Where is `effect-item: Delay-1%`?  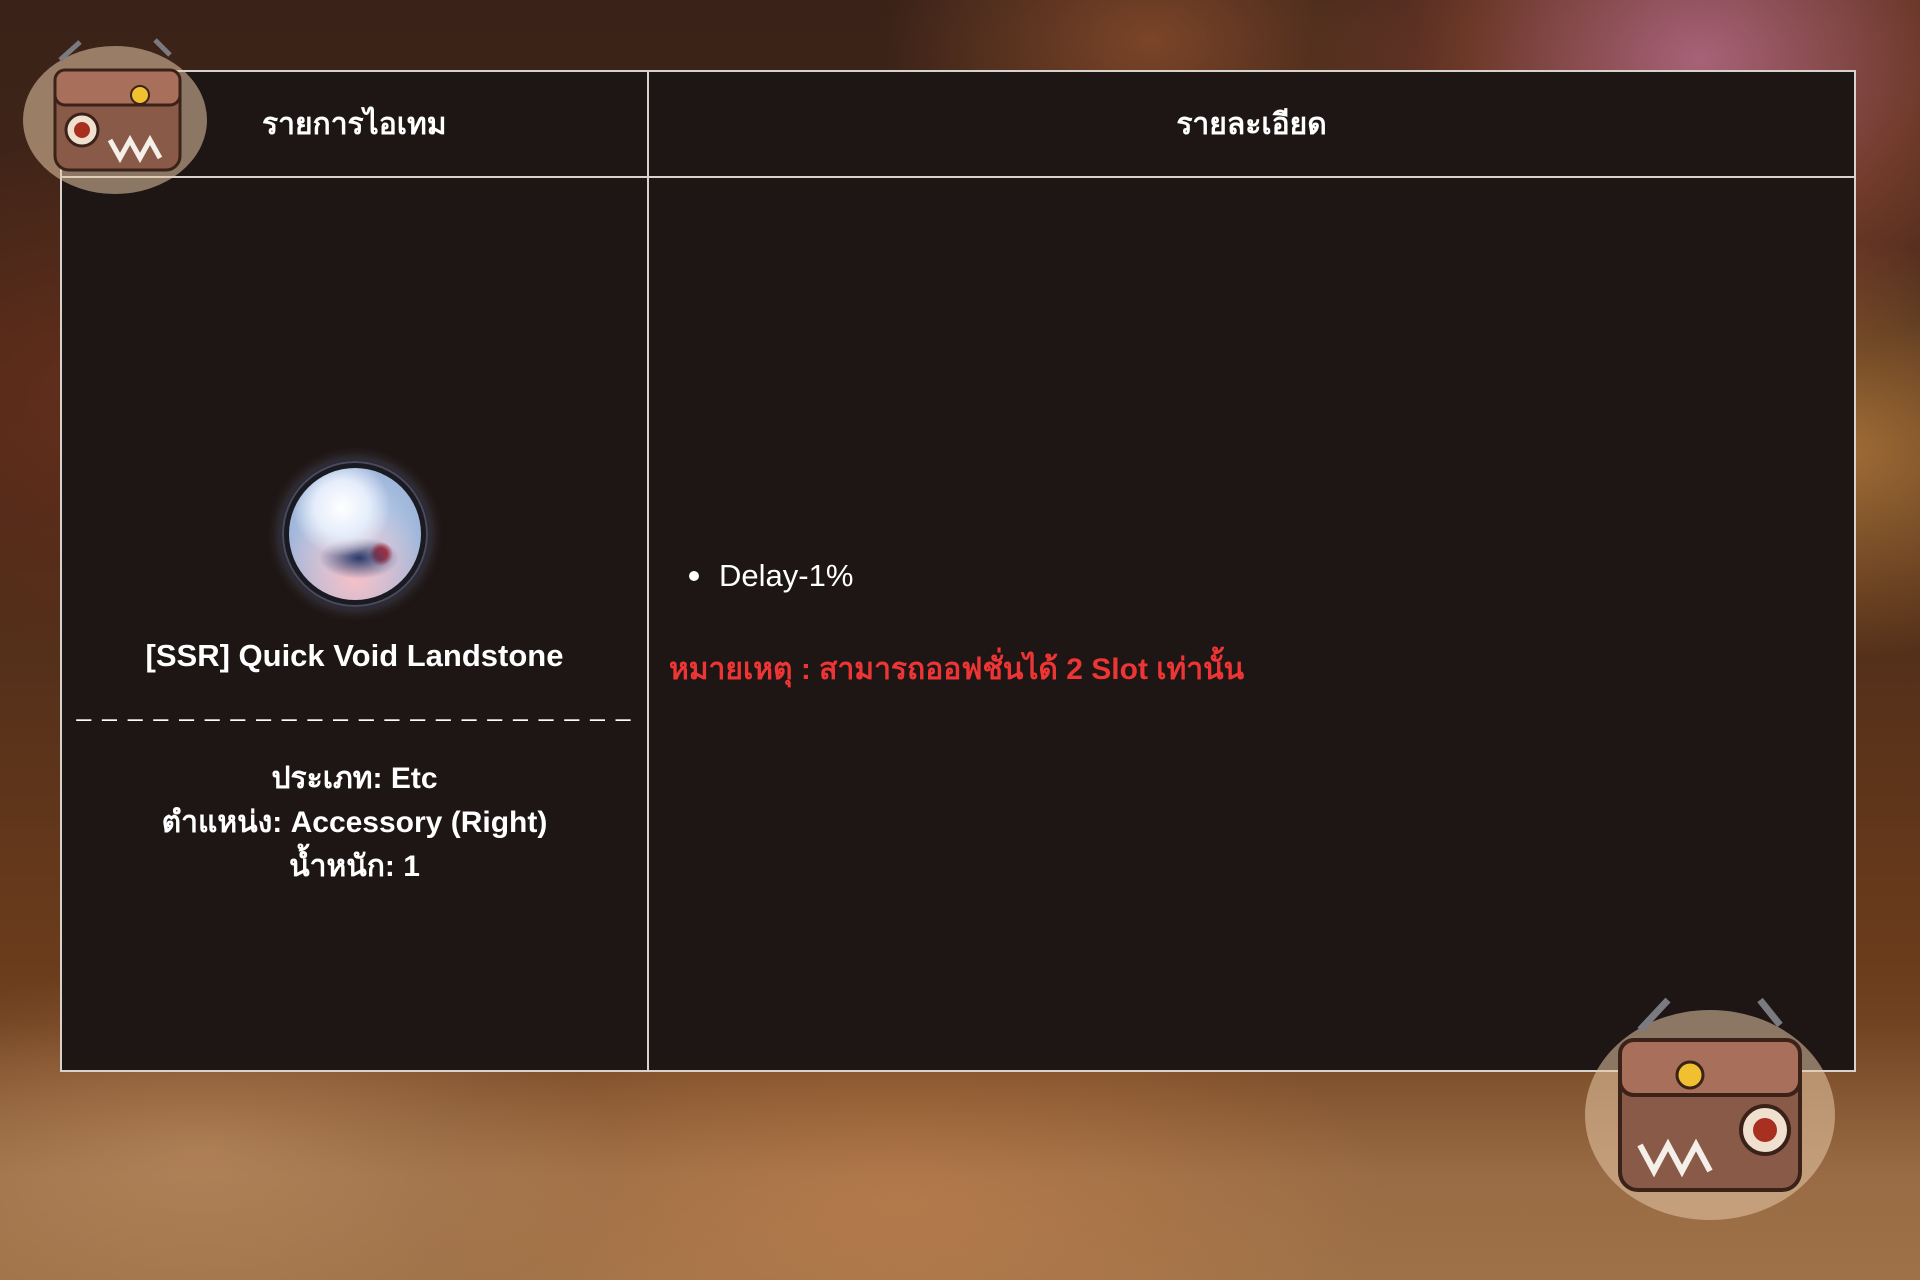 effect-item: Delay-1% is located at coordinates (771, 576).